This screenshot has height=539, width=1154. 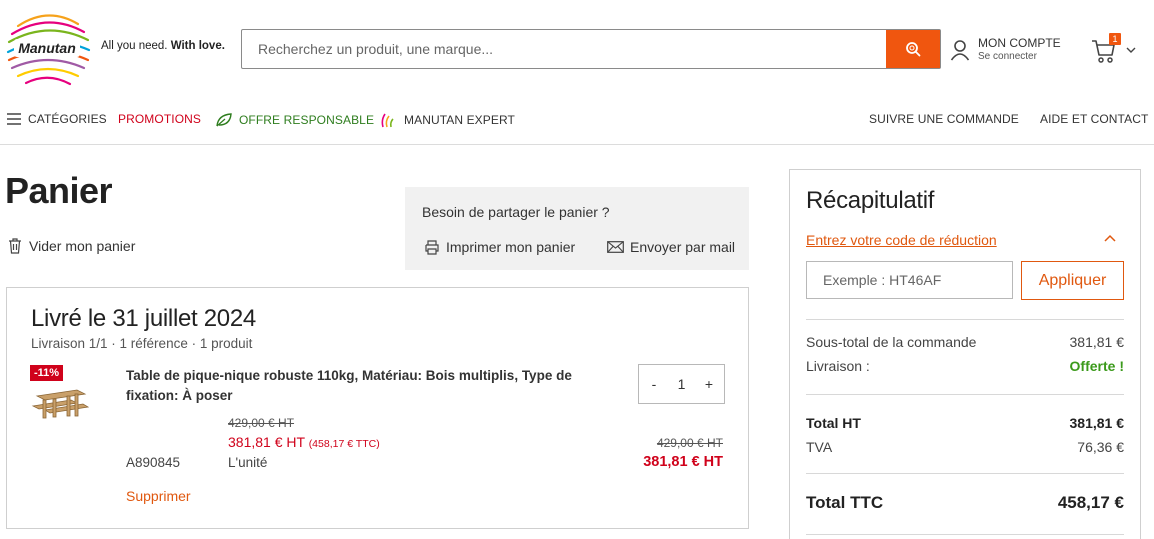 What do you see at coordinates (1115, 39) in the screenshot?
I see `cart-count-badge: 1` at bounding box center [1115, 39].